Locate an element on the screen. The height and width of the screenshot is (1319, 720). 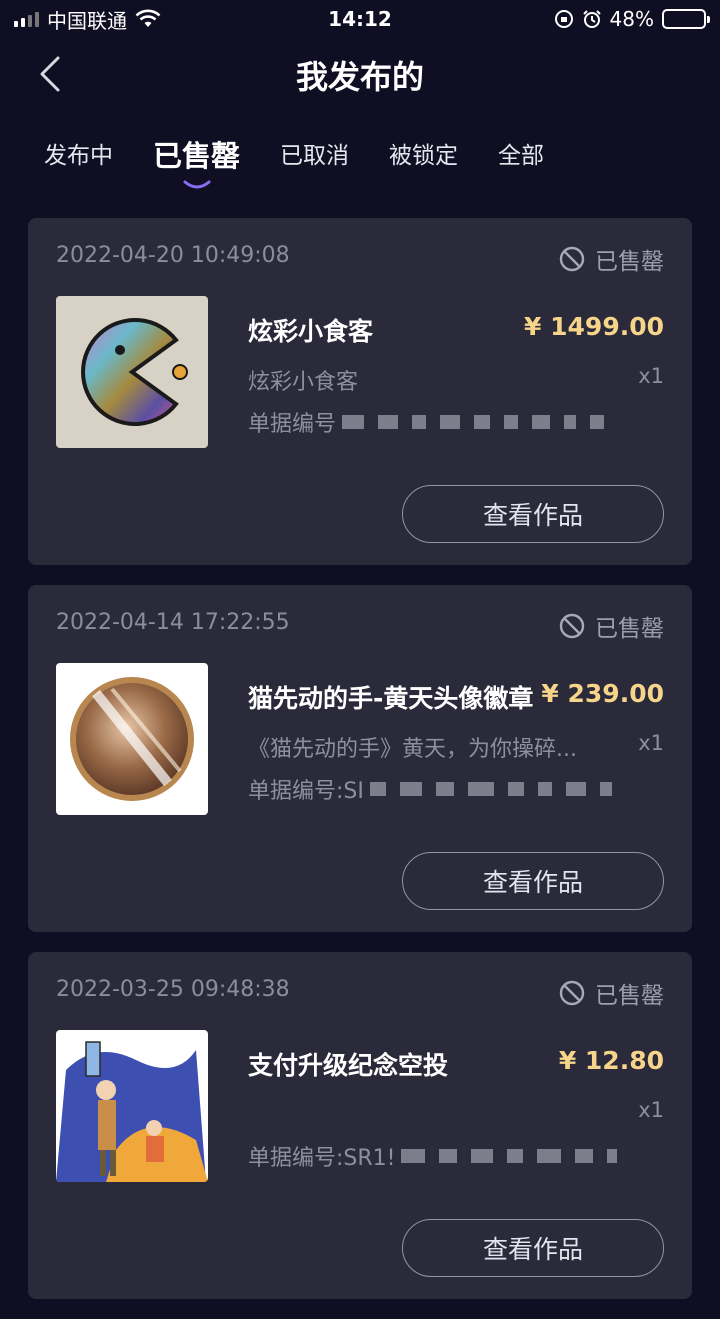
tab-locked: 被锁定 is located at coordinates (423, 157).